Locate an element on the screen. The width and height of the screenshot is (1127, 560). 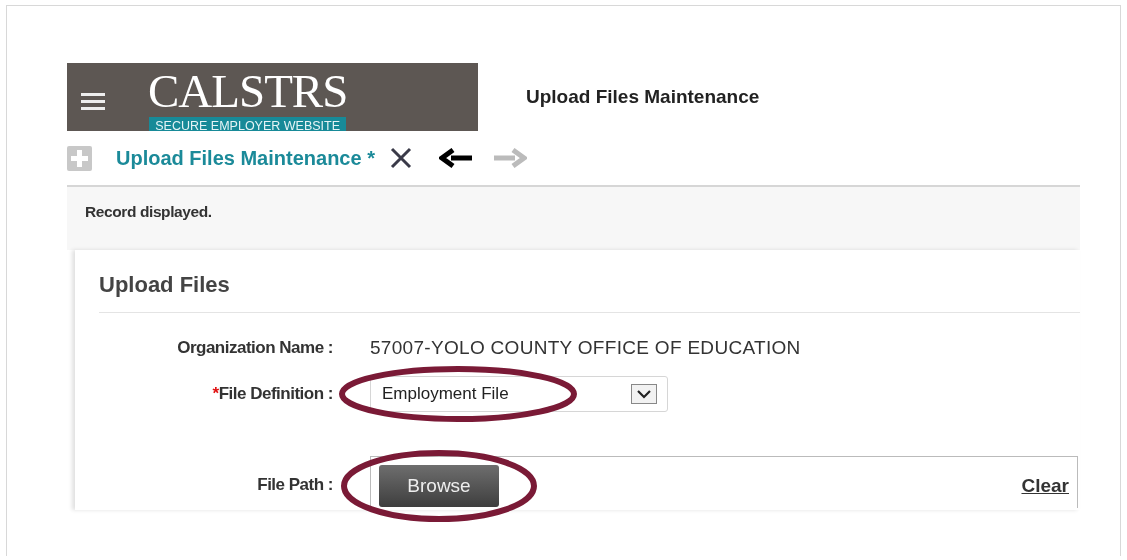
file-definition-dropdown: Employment File is located at coordinates (519, 394).